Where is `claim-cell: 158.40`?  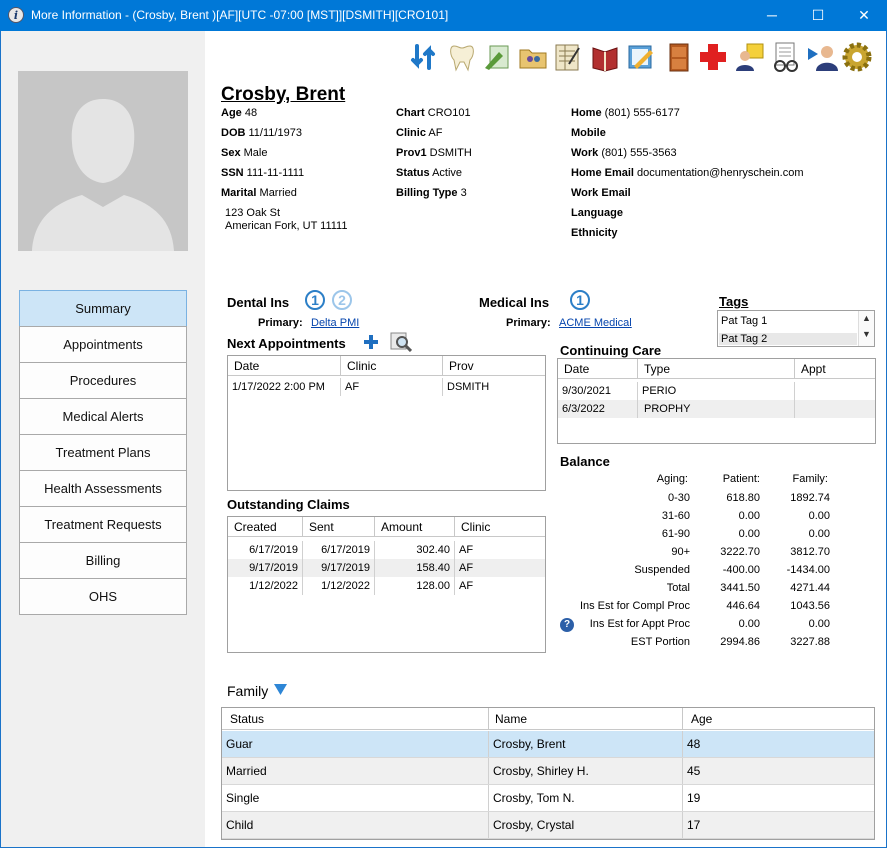 claim-cell: 158.40 is located at coordinates (415, 568).